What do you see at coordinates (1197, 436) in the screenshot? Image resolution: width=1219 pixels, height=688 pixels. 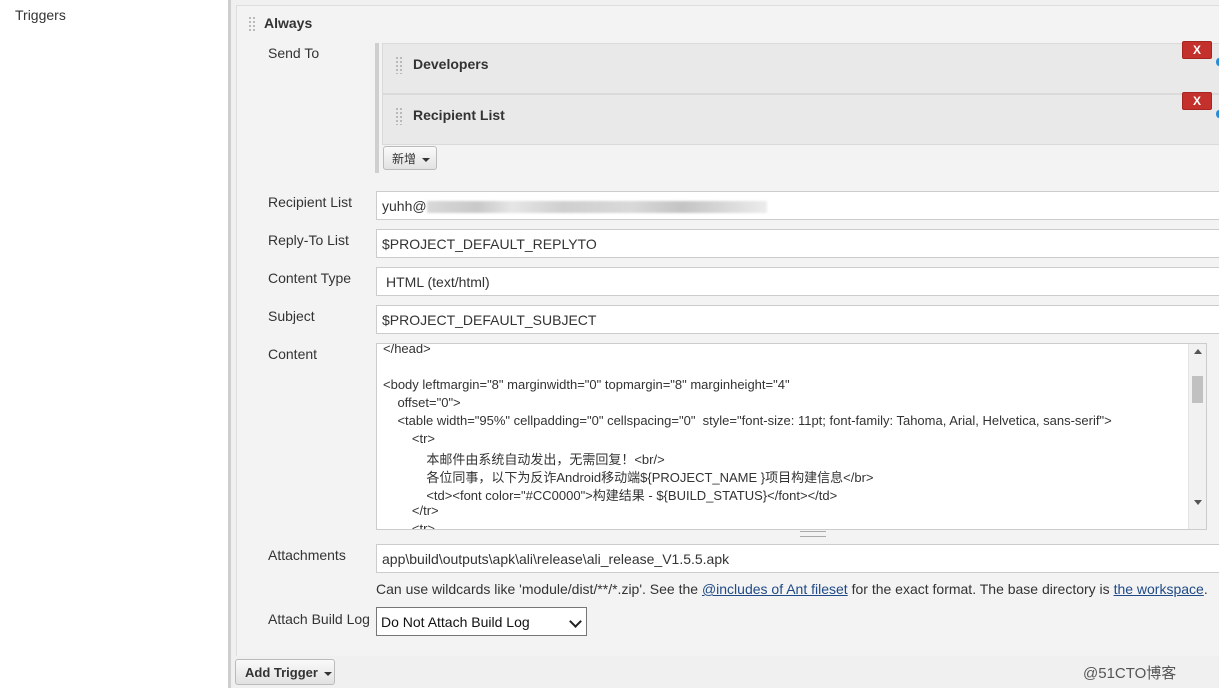 I see `content-scrollbar` at bounding box center [1197, 436].